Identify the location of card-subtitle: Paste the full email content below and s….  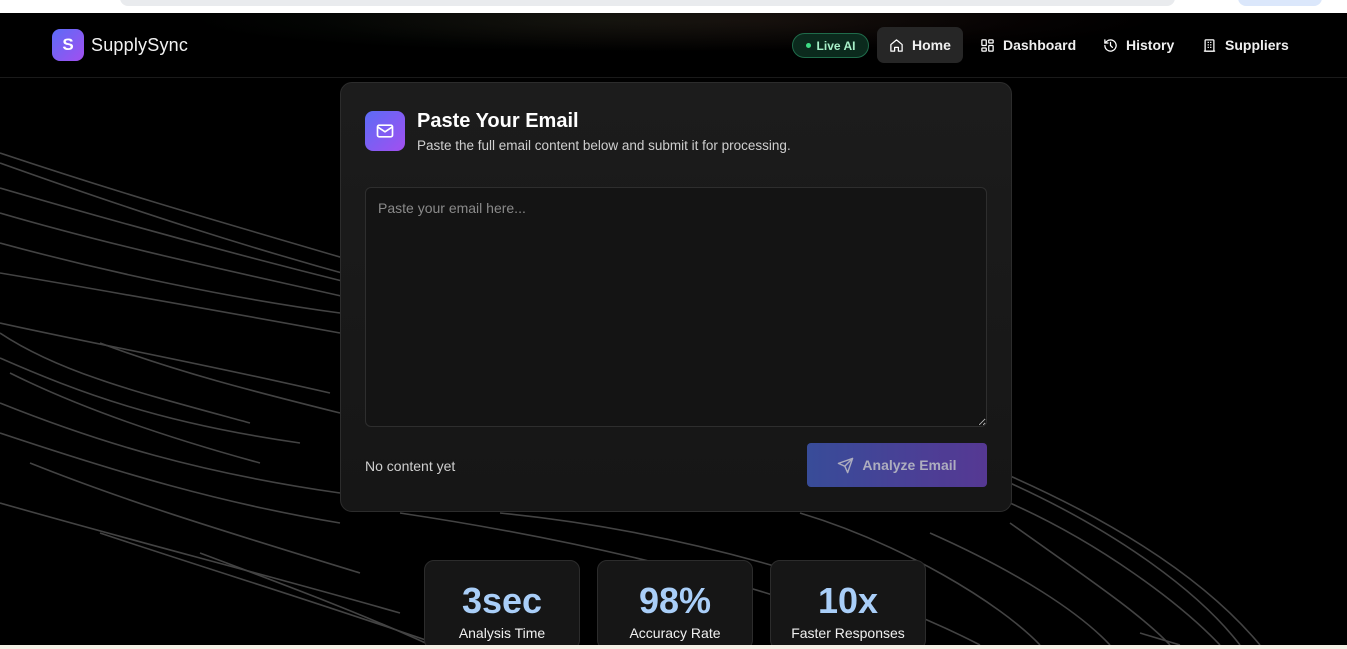
(604, 145).